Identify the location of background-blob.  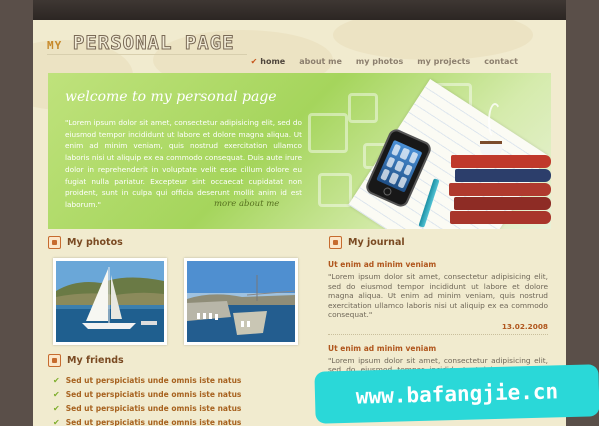
(433, 40).